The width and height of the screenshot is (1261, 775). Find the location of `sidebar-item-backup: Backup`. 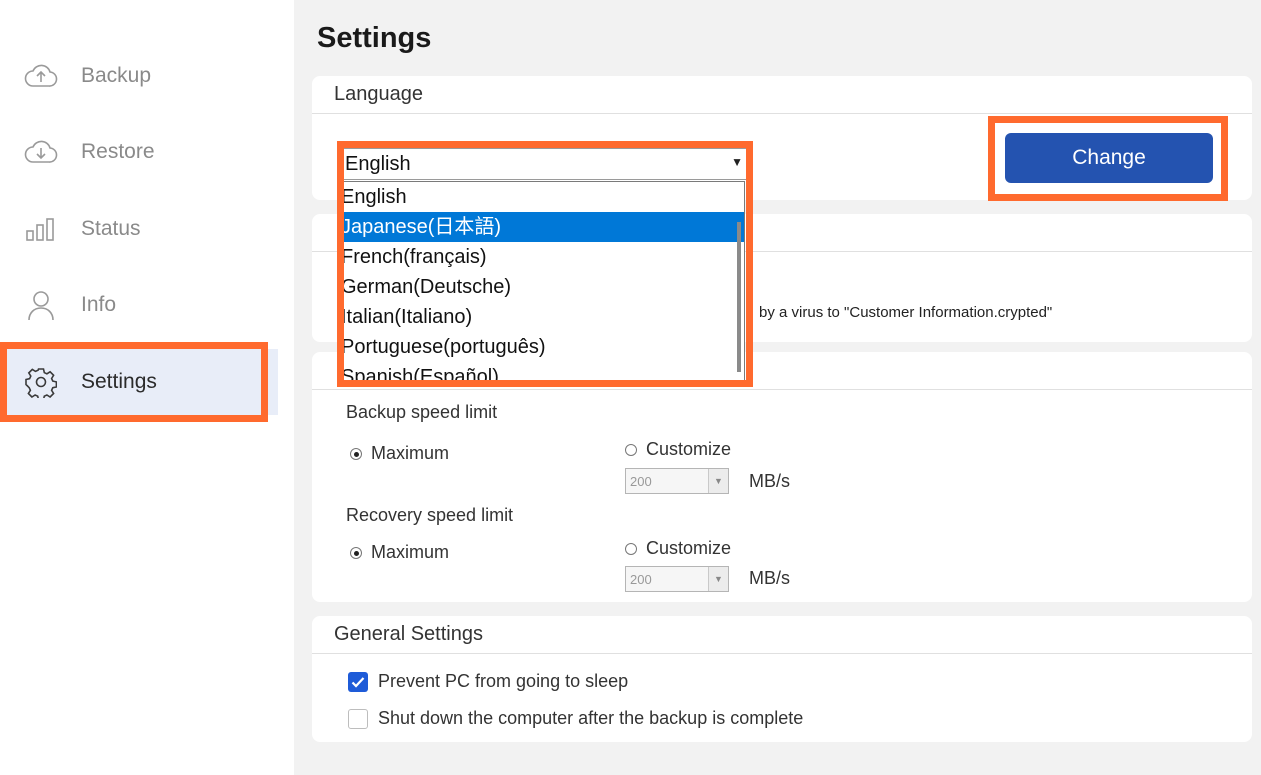

sidebar-item-backup: Backup is located at coordinates (139, 76).